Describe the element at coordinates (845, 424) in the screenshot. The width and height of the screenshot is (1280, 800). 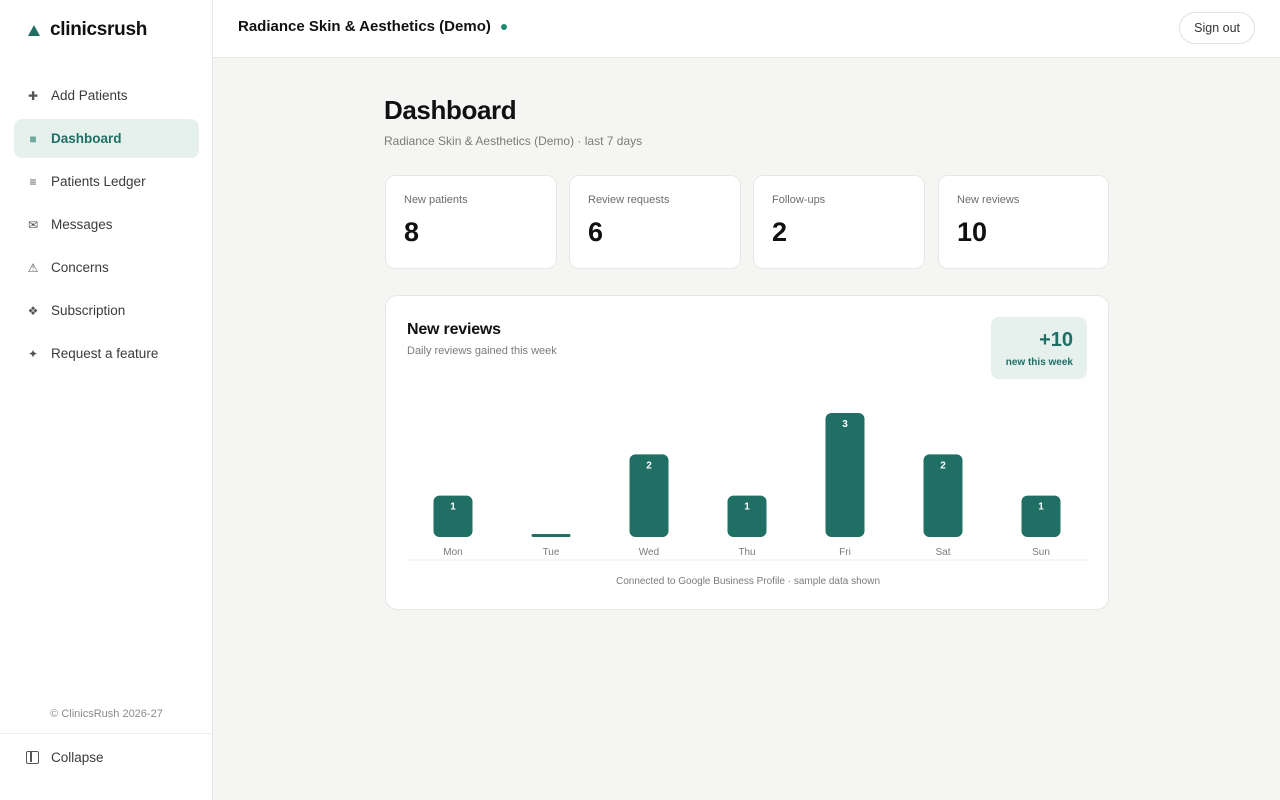
I see `bar-value-label: 3` at that location.